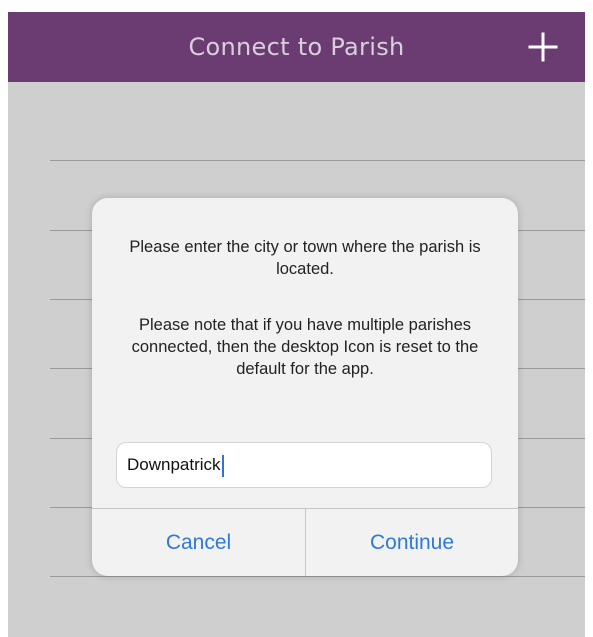 The height and width of the screenshot is (637, 593). Describe the element at coordinates (198, 542) in the screenshot. I see `cancel-button: Cancel` at that location.